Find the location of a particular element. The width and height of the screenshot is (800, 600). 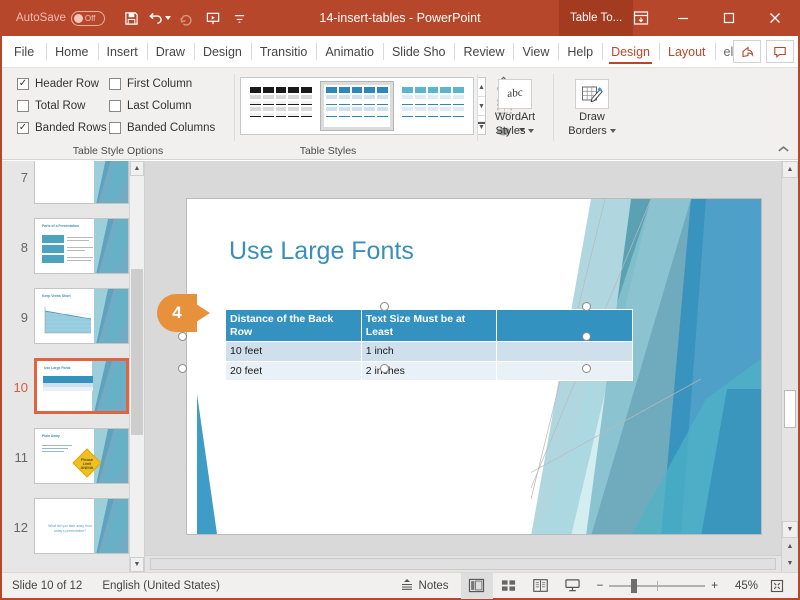

wordart-dropdown-icon is located at coordinates (531, 131).